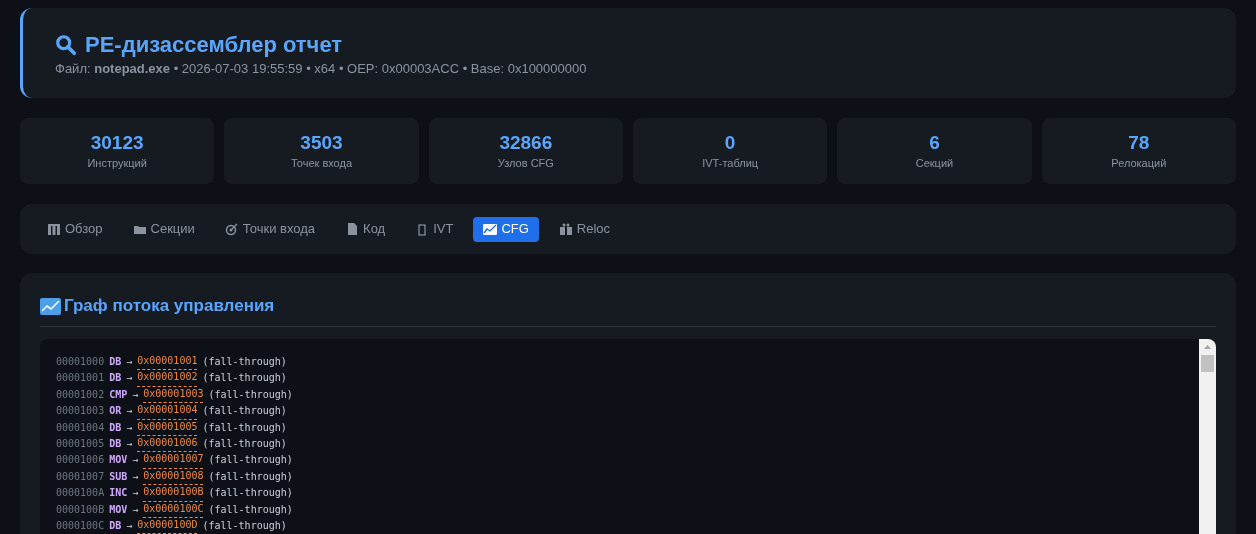 Image resolution: width=1256 pixels, height=534 pixels. Describe the element at coordinates (434, 229) in the screenshot. I see `tab: IVT` at that location.